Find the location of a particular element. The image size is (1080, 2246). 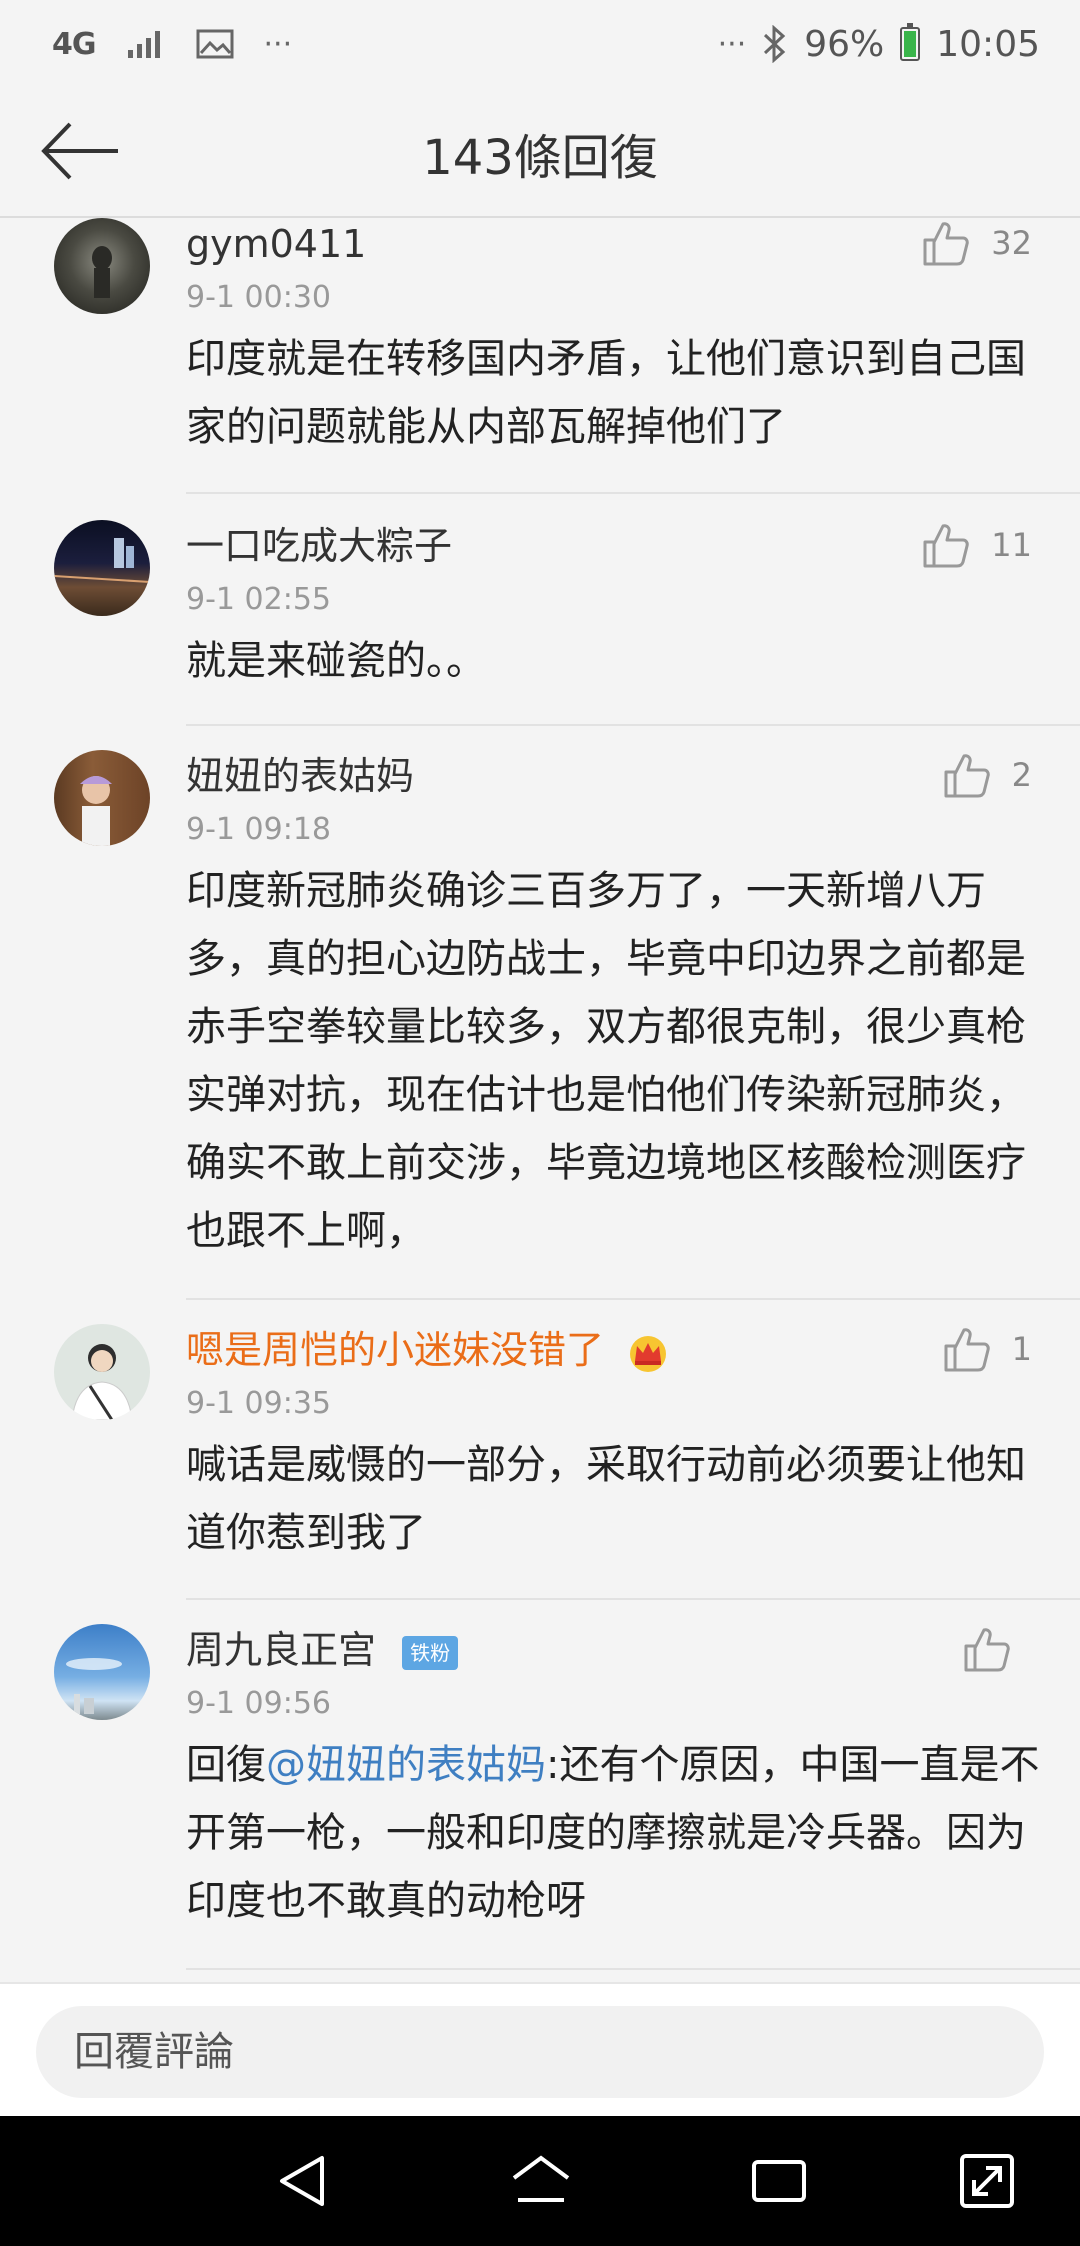

home-icon is located at coordinates (541, 2181).